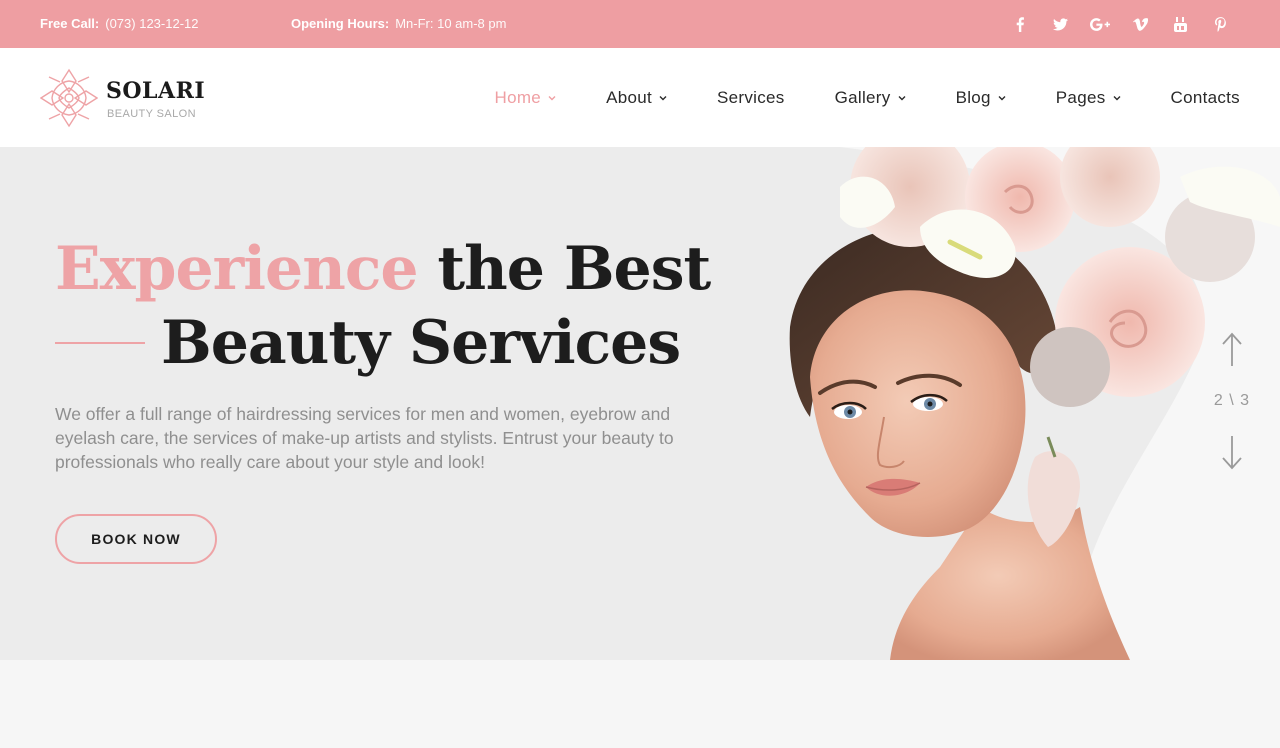 This screenshot has height=748, width=1280. Describe the element at coordinates (70, 23) in the screenshot. I see `free-call-label: Free Call:` at that location.